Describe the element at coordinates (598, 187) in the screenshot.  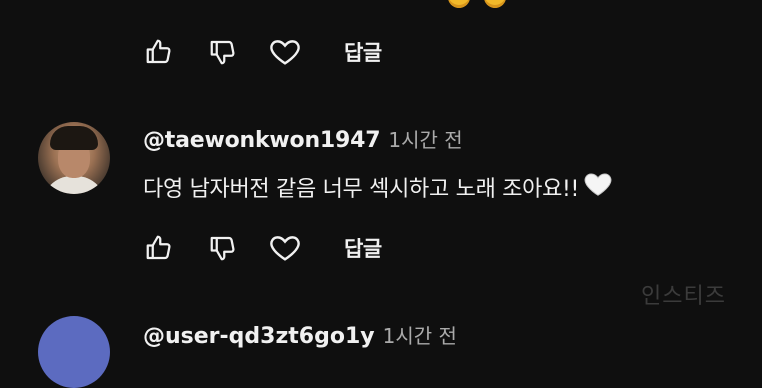
I see `white-heart-icon` at that location.